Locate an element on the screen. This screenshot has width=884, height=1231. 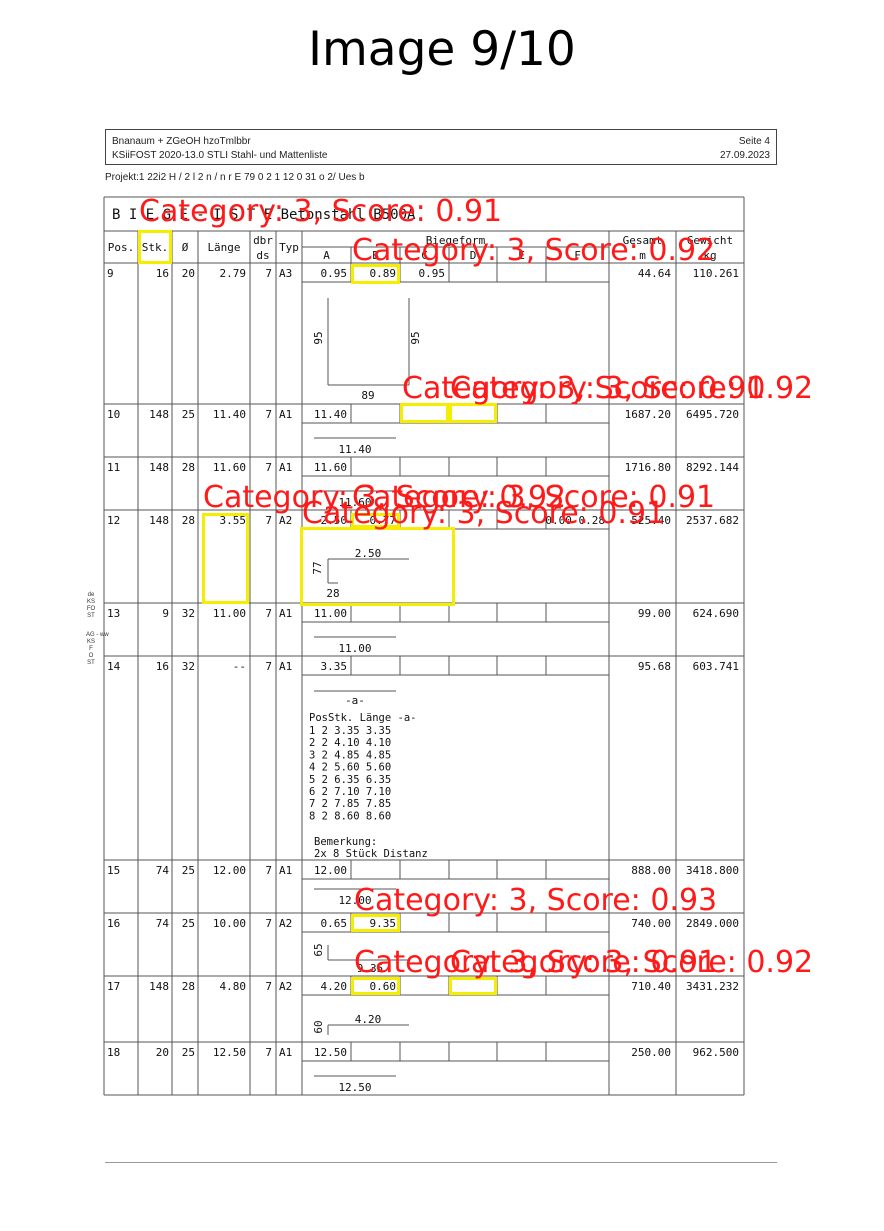
cell-pos: 17 is located at coordinates (113, 986).